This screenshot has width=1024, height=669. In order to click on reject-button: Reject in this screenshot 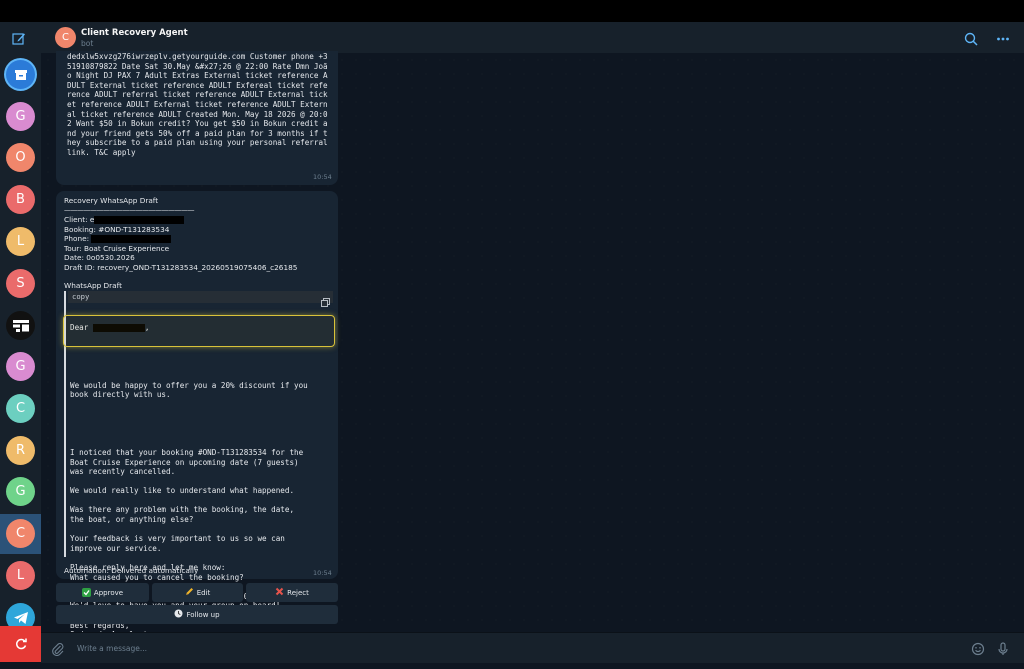, I will do `click(292, 592)`.